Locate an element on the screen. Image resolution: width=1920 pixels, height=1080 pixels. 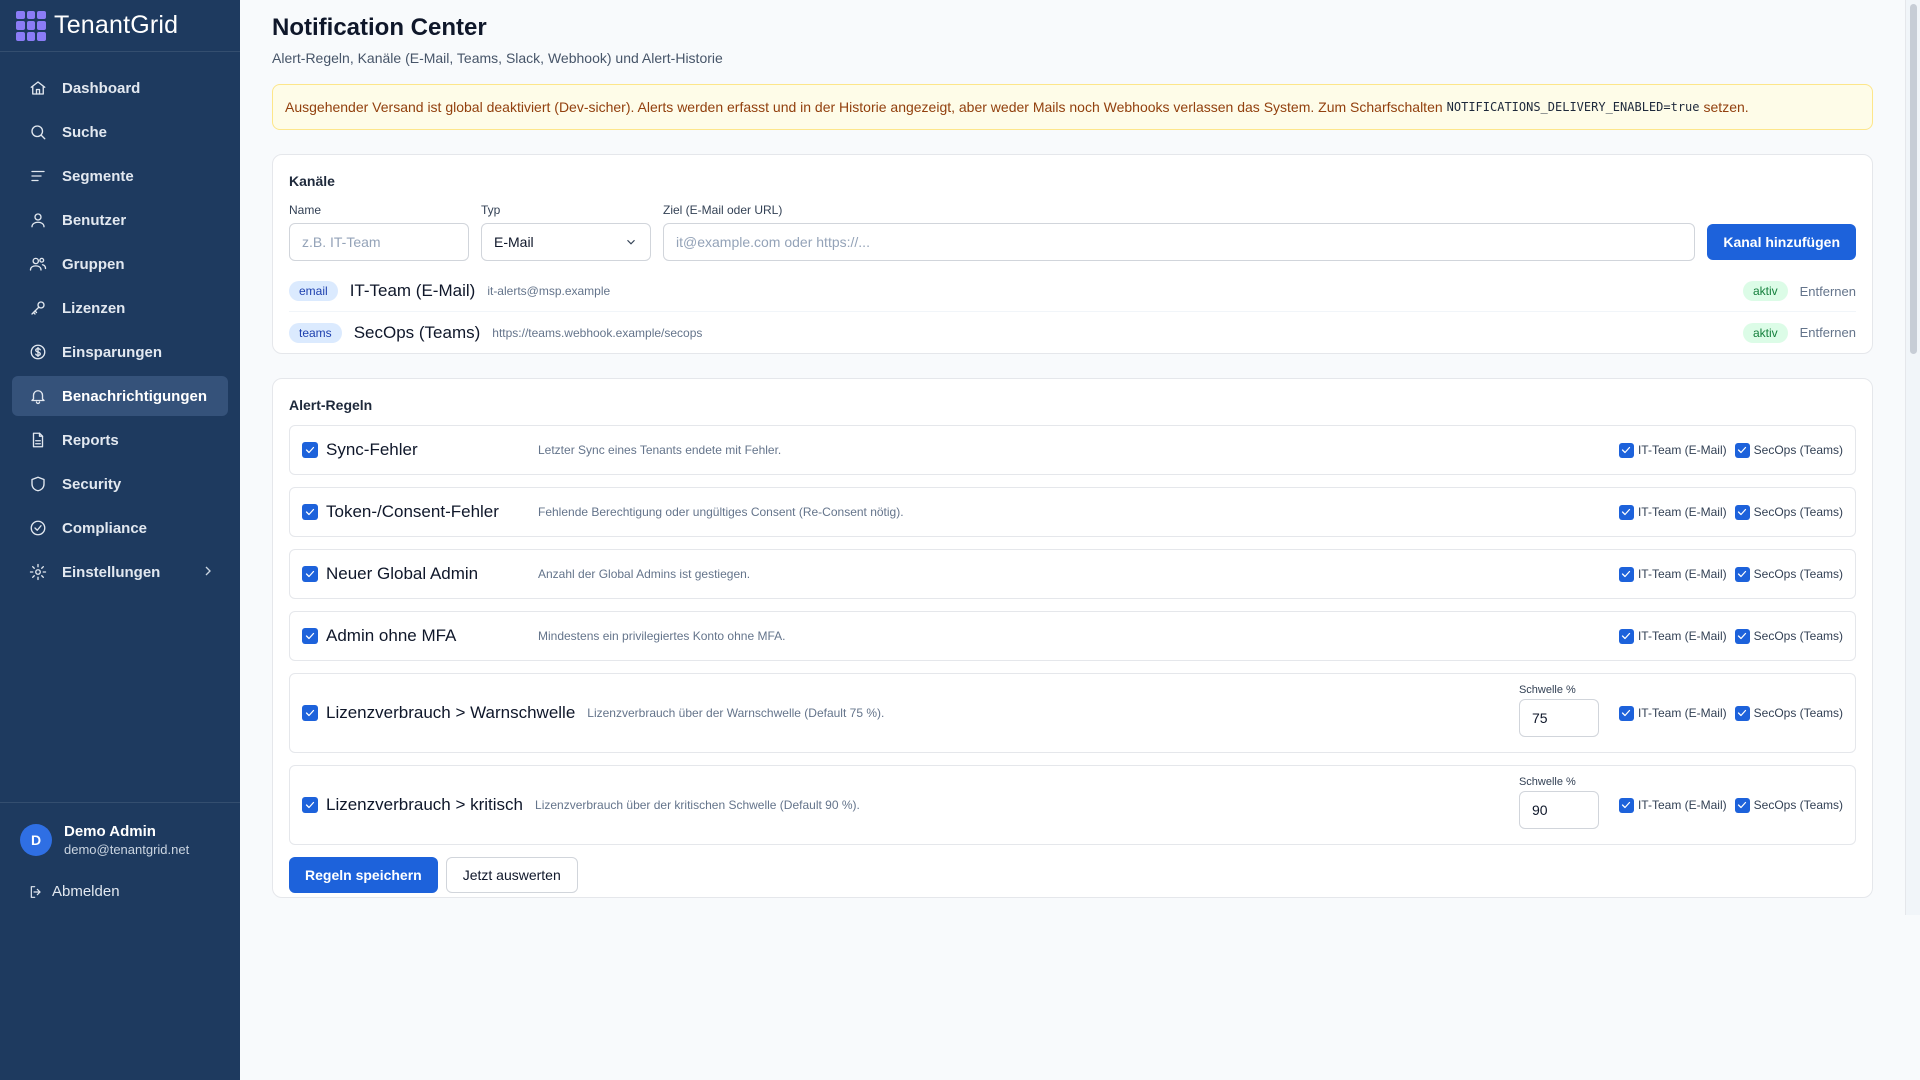
file-icon is located at coordinates (38, 440).